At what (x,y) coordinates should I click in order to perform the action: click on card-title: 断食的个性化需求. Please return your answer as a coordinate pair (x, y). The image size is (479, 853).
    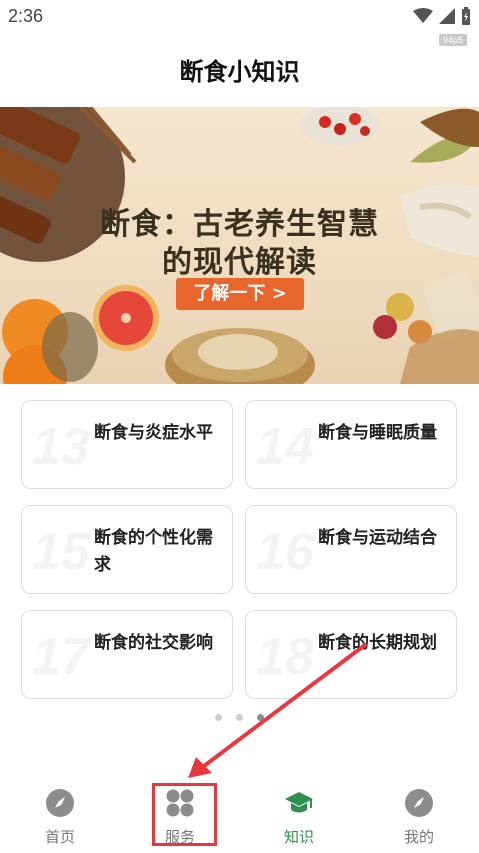
    Looking at the image, I should click on (153, 551).